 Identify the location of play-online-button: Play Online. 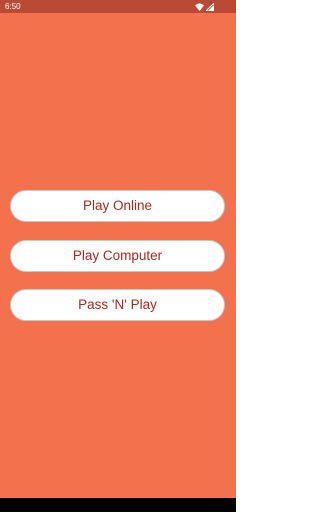
(117, 206).